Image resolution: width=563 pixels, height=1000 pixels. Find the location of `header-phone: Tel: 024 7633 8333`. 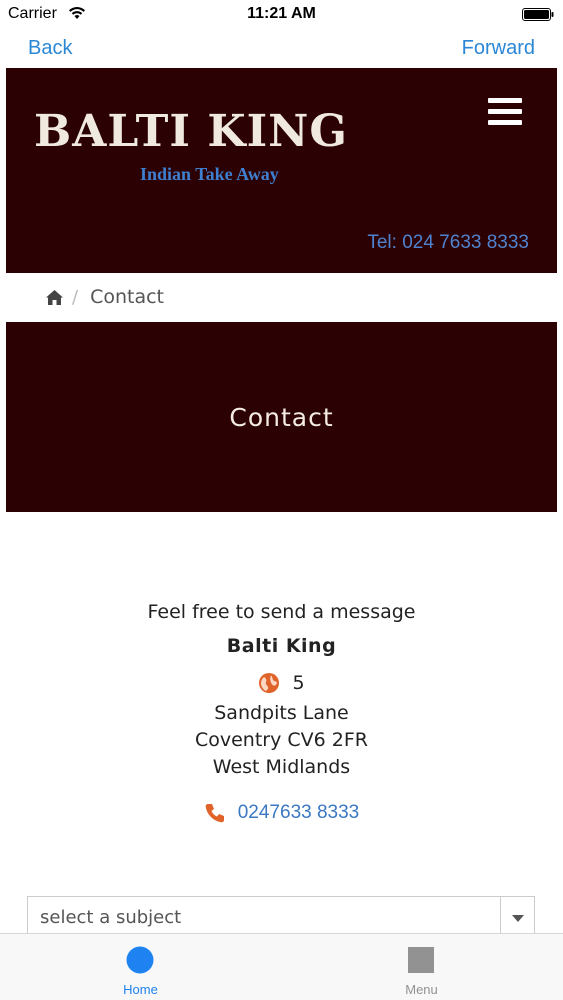

header-phone: Tel: 024 7633 8333 is located at coordinates (448, 243).